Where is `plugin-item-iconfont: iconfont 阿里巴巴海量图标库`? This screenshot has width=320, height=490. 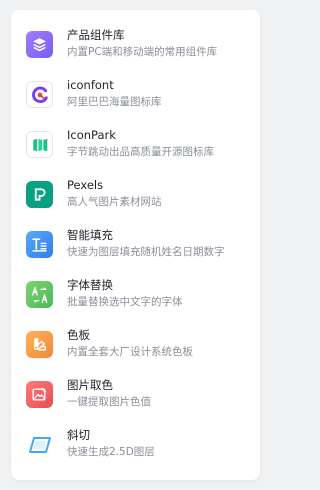
plugin-item-iconfont: iconfont 阿里巴巴海量图标库 is located at coordinates (135, 95).